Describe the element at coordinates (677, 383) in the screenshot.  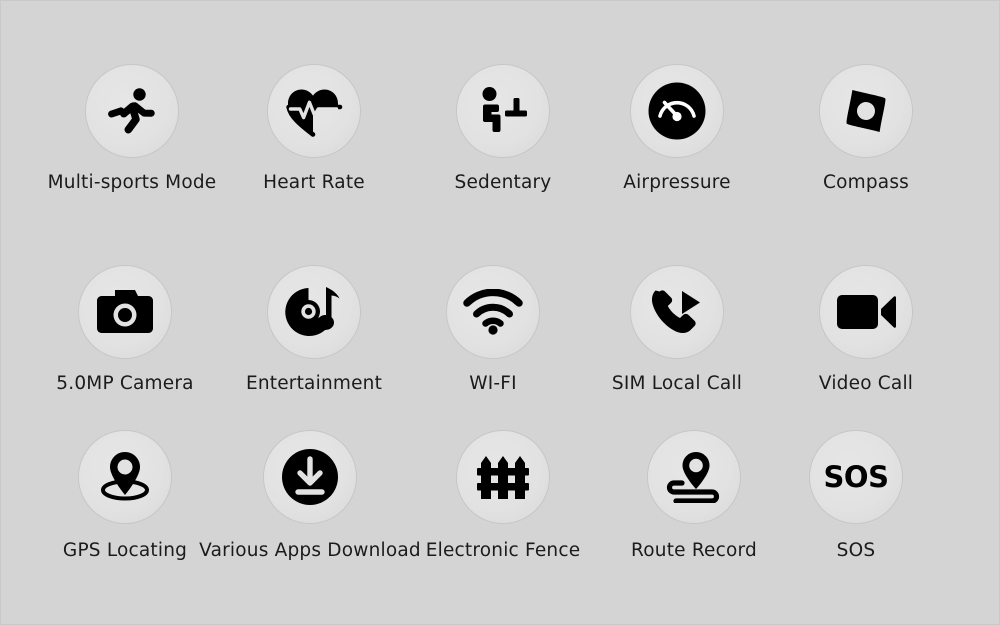
I see `feature-label: SIM Local Call` at that location.